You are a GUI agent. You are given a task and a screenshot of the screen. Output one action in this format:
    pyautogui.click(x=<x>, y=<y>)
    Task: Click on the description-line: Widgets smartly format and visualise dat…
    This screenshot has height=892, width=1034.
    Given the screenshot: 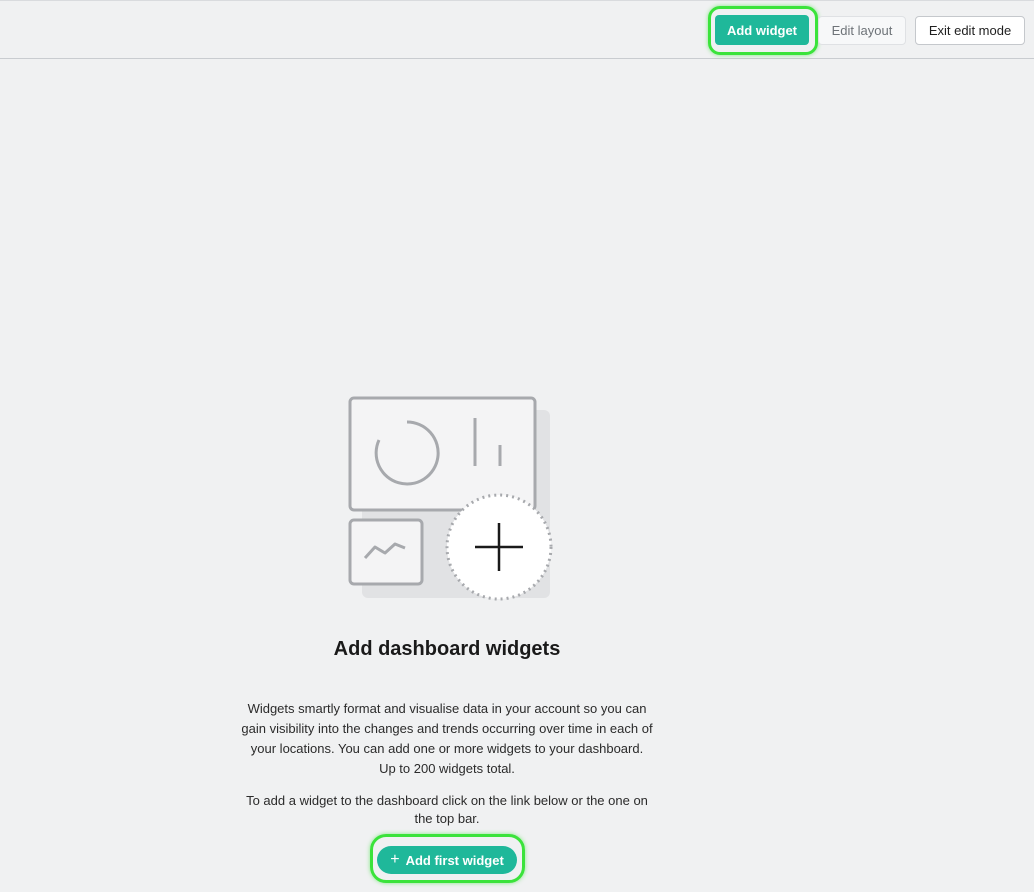 What is the action you would take?
    pyautogui.click(x=447, y=708)
    